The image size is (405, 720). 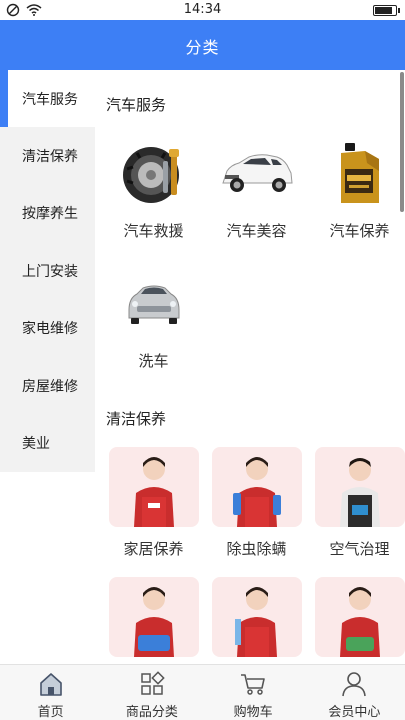 I want to click on user-icon, so click(x=354, y=684).